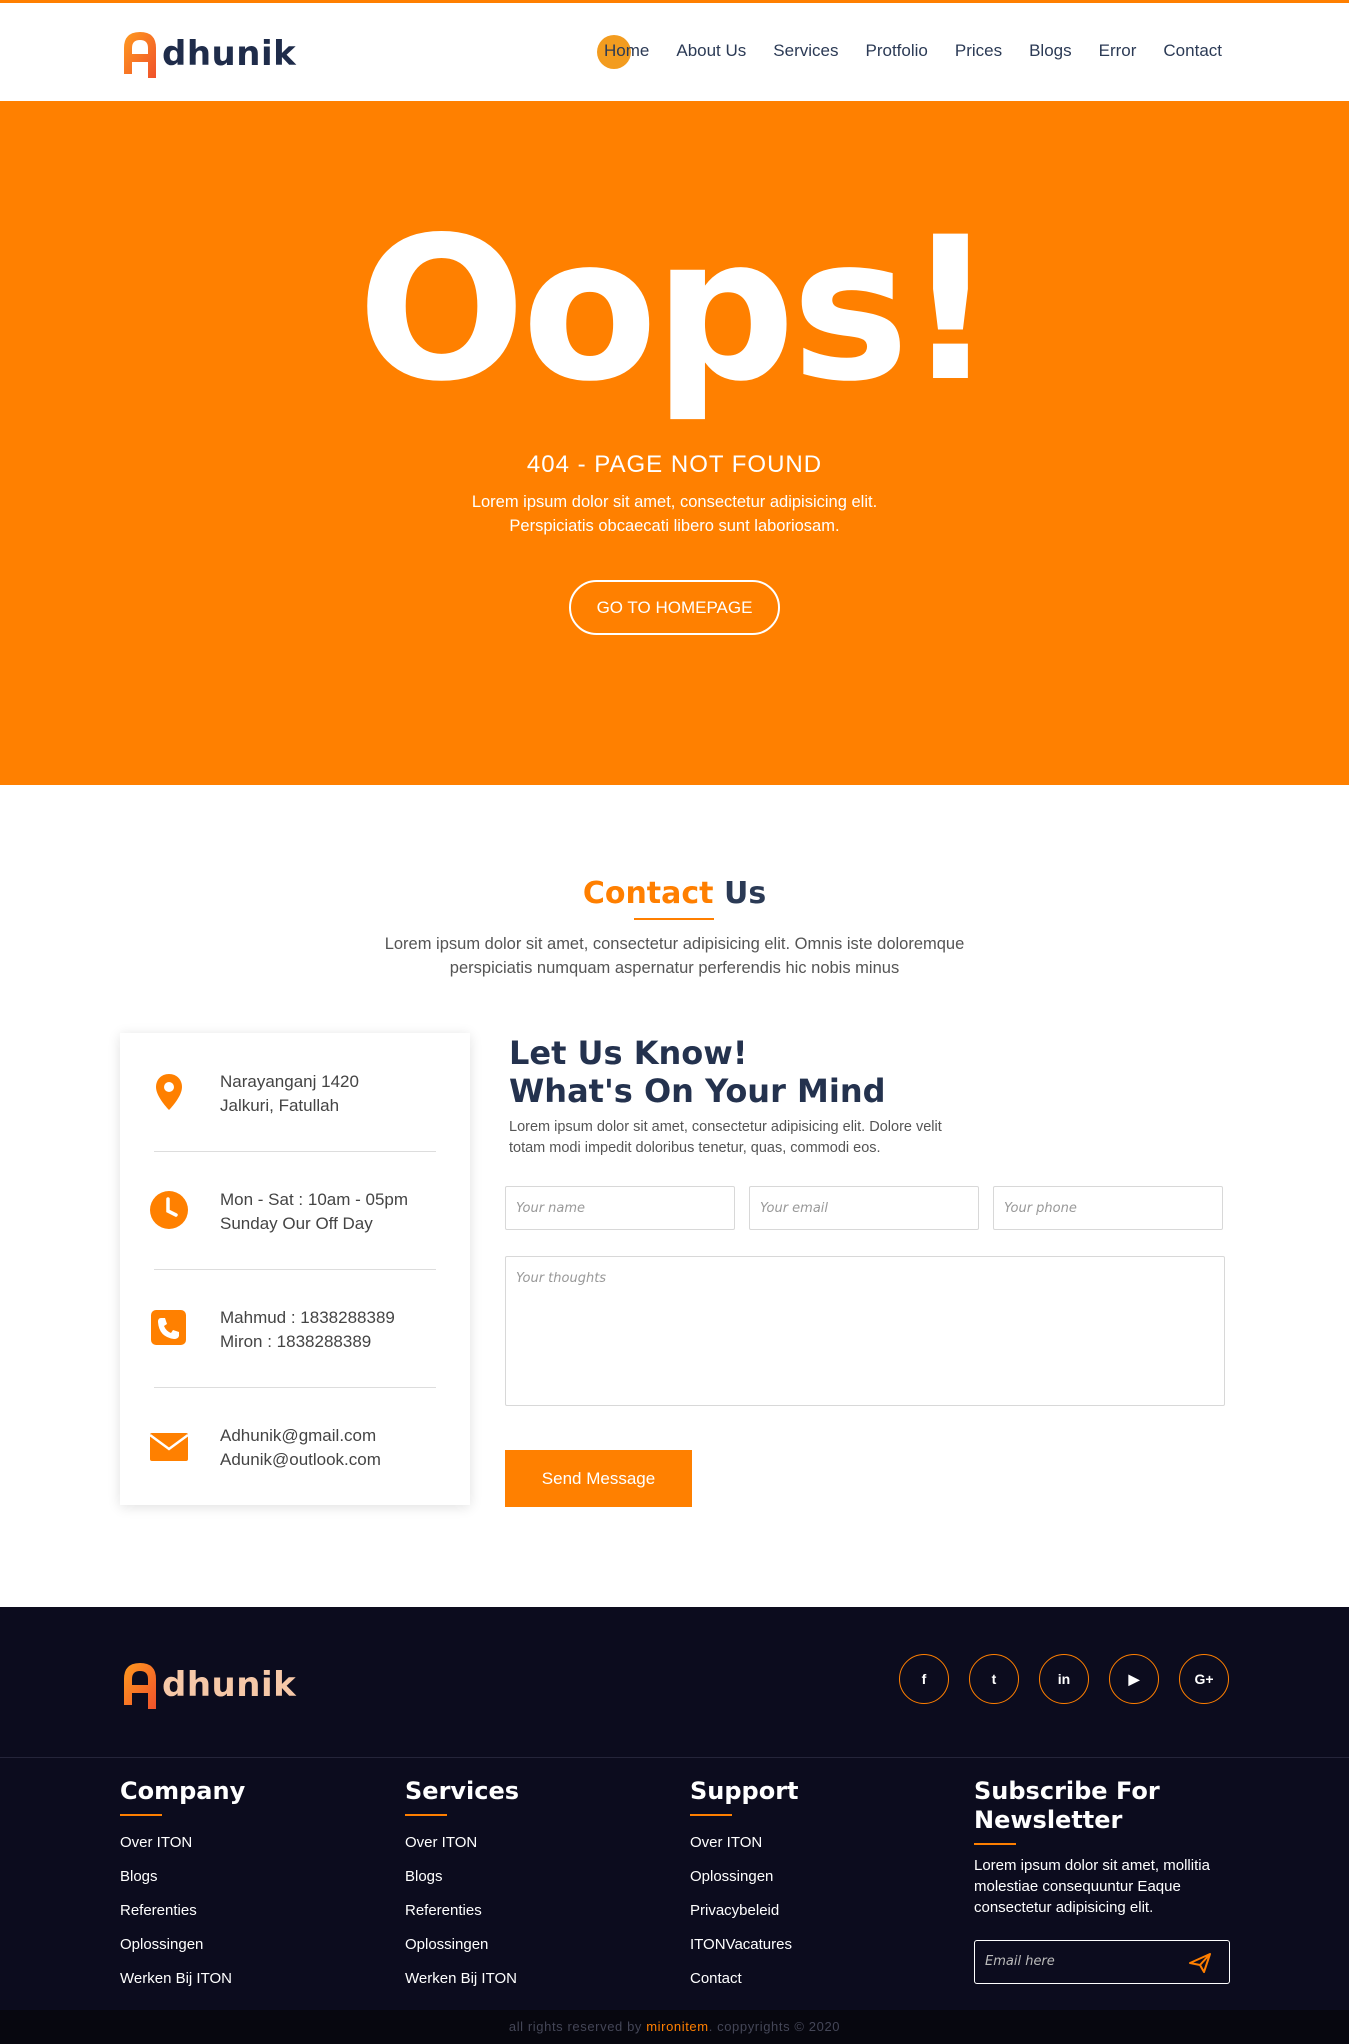 This screenshot has height=2044, width=1349. What do you see at coordinates (924, 1679) in the screenshot?
I see `facebook-icon: f` at bounding box center [924, 1679].